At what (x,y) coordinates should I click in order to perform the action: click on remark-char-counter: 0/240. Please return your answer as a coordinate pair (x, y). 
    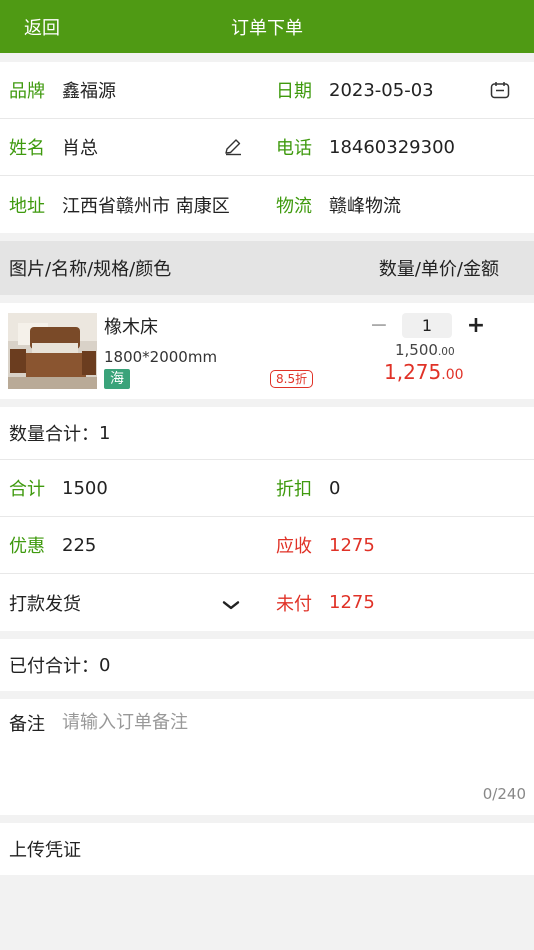
    Looking at the image, I should click on (504, 794).